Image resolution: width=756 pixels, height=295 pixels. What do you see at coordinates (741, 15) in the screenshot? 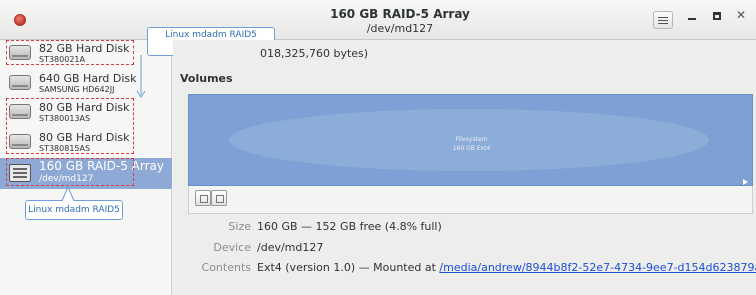
I see `close-icon: ✕` at bounding box center [741, 15].